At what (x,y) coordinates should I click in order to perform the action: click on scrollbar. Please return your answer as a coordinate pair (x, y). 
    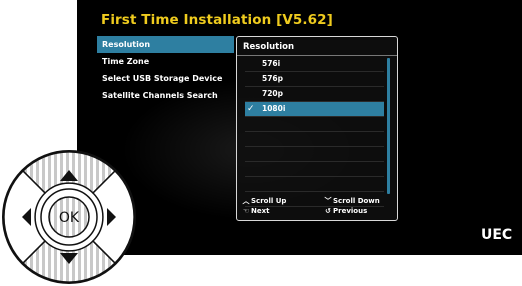
    Looking at the image, I should click on (388, 126).